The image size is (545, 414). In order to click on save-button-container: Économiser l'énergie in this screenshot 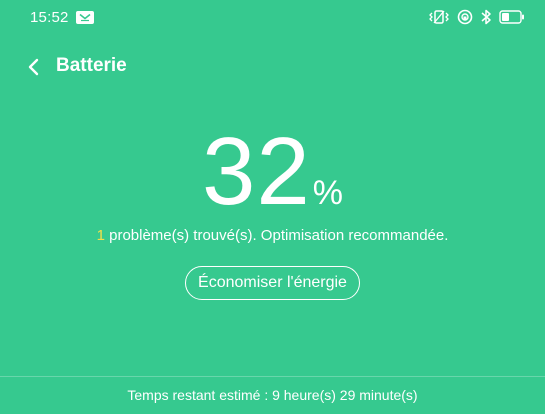, I will do `click(272, 283)`.